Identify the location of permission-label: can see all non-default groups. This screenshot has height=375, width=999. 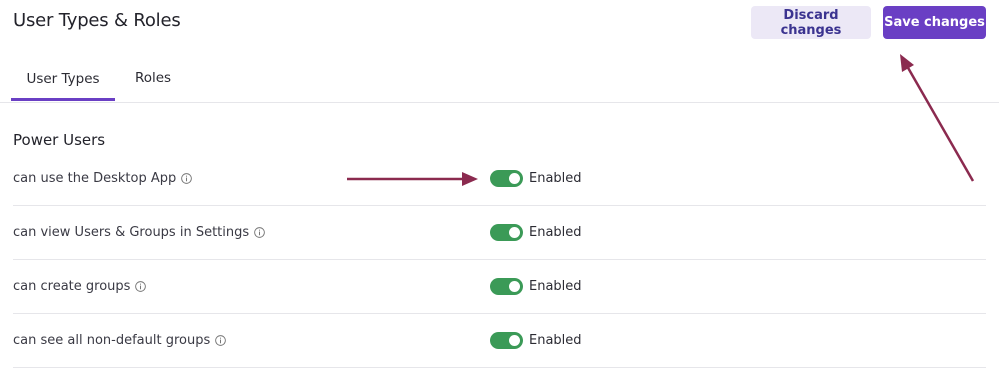
(112, 340).